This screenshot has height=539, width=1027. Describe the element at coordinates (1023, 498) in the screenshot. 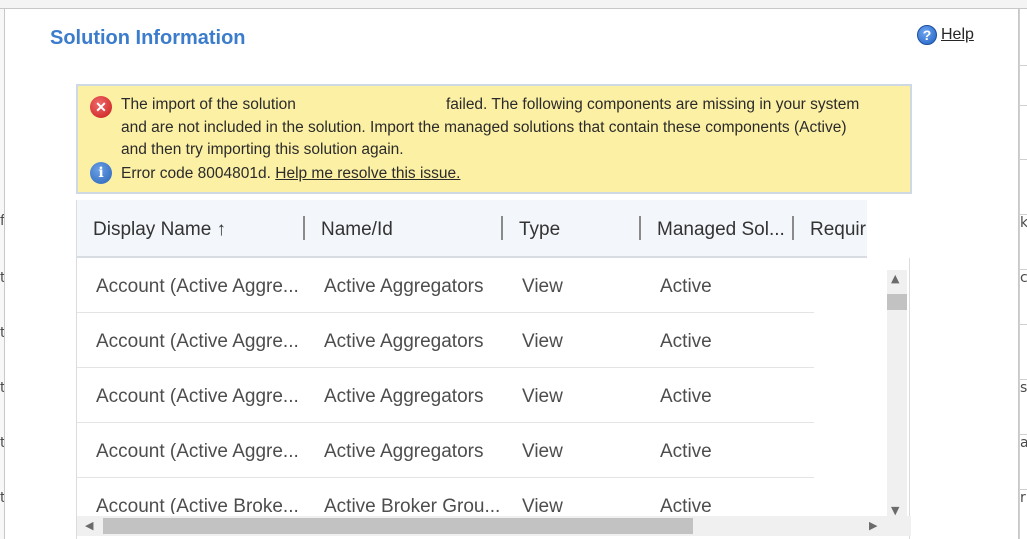

I see `bg-glyph: r` at that location.